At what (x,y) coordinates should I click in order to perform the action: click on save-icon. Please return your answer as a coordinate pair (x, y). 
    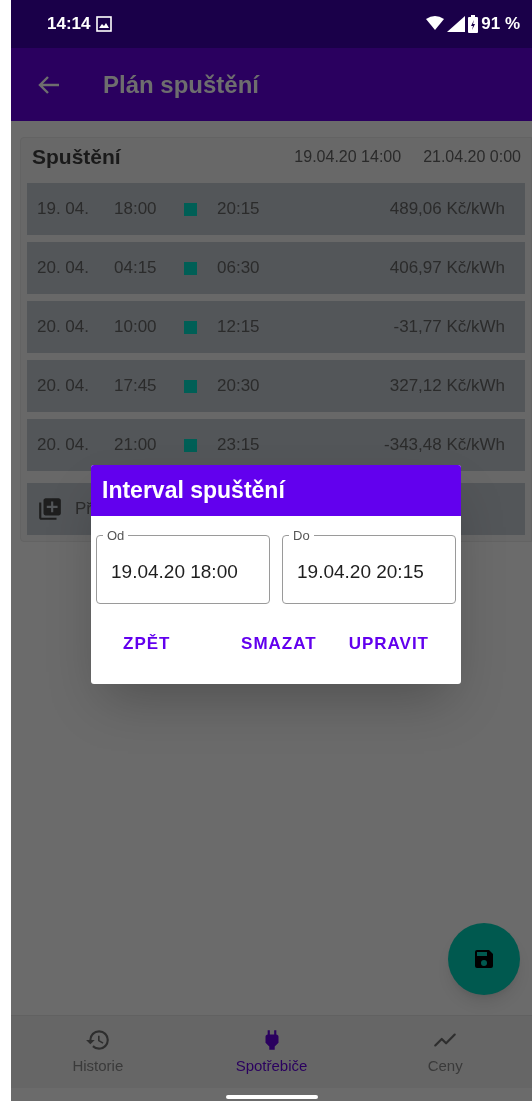
    Looking at the image, I should click on (484, 959).